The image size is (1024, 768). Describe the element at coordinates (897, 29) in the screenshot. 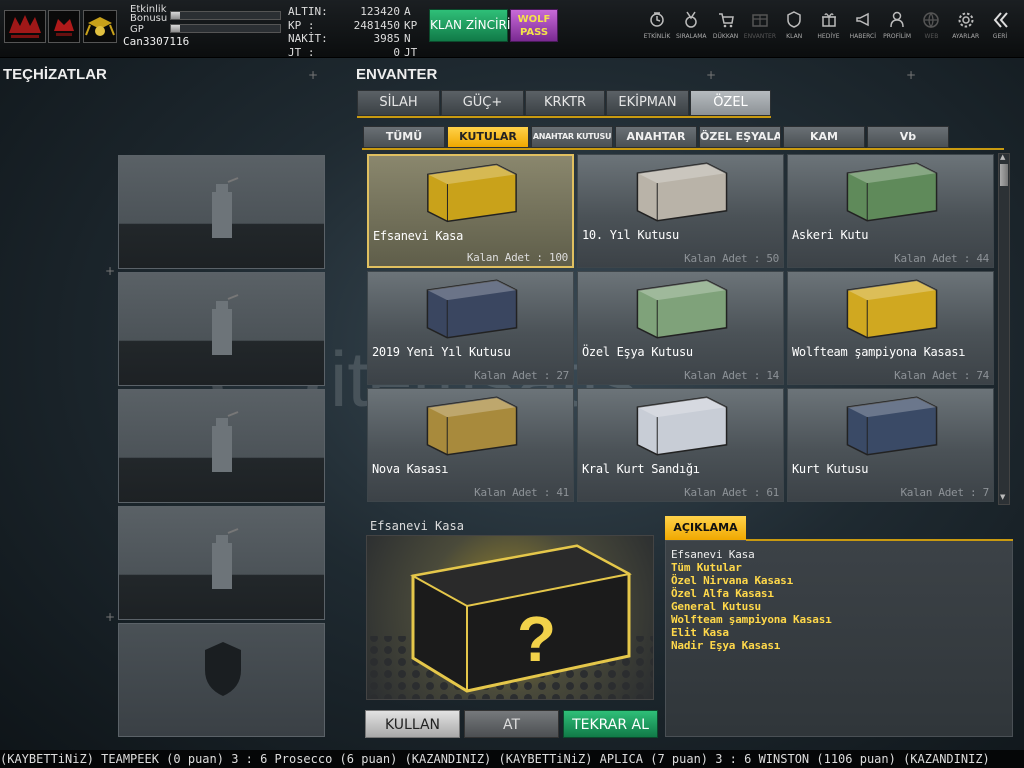

I see `nav-profile: PROFİLİM` at that location.